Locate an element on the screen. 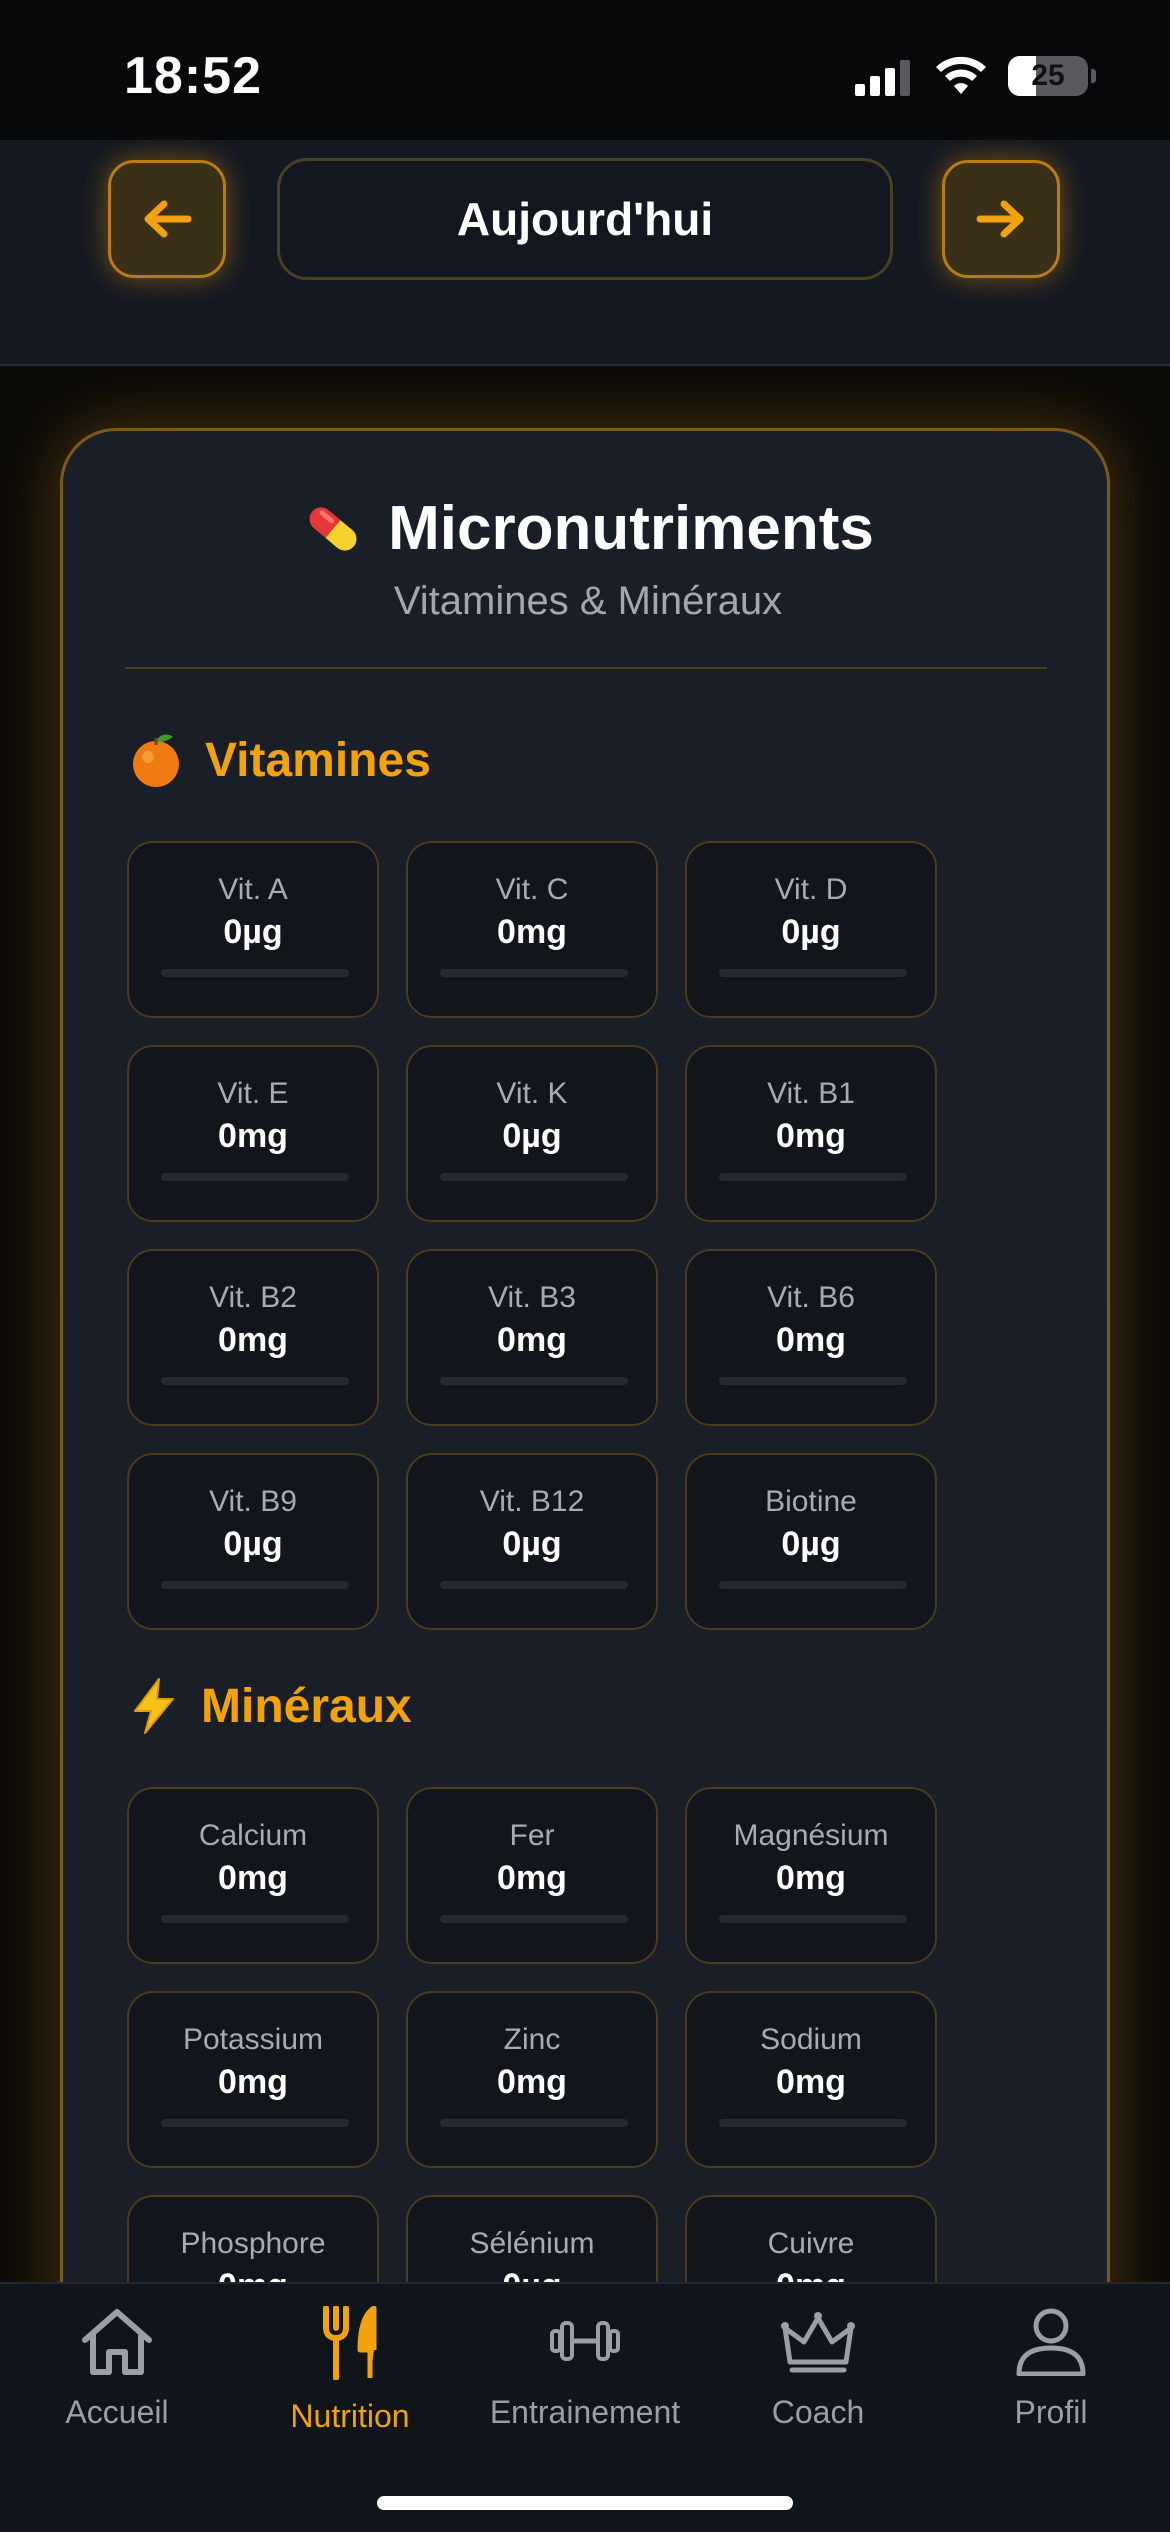 The height and width of the screenshot is (2532, 1170). nutrient-name: Cuivre is located at coordinates (811, 2243).